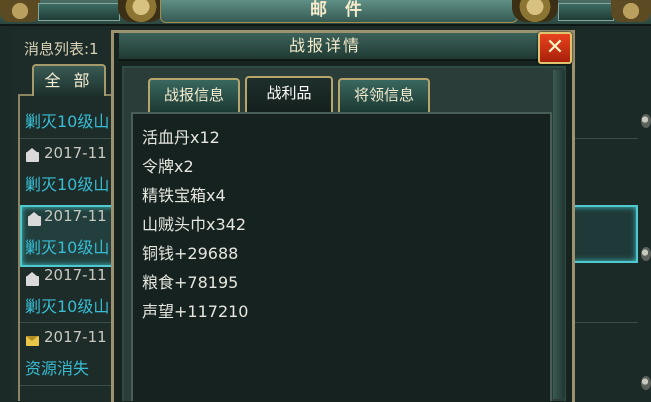 Image resolution: width=651 pixels, height=402 pixels. Describe the element at coordinates (195, 311) in the screenshot. I see `loot-item: 声望+117210` at that location.